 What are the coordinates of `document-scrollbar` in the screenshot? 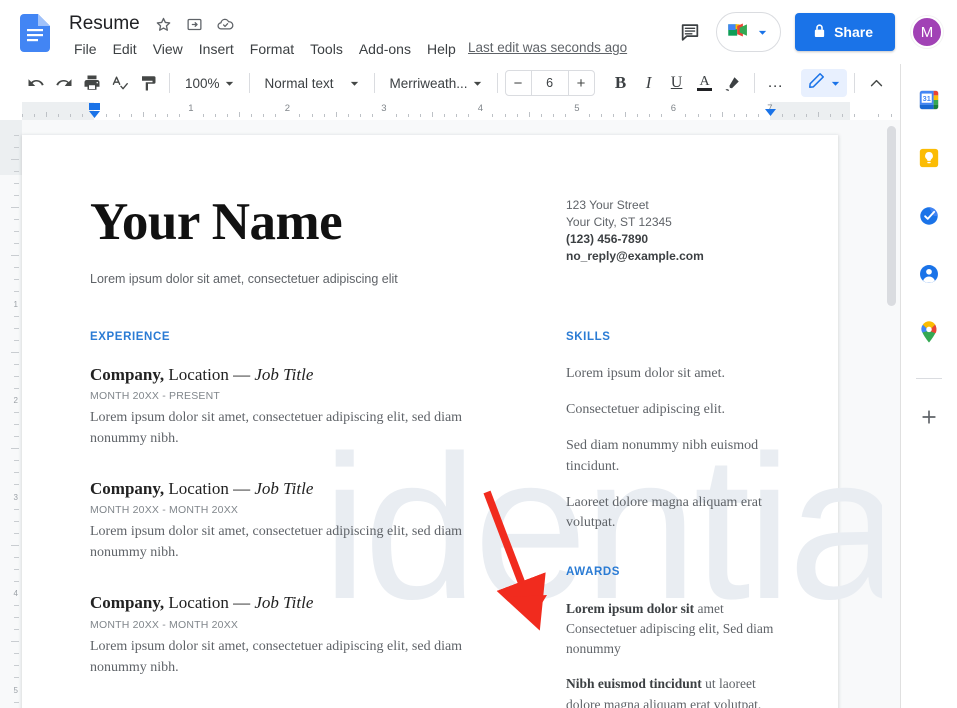 It's located at (891, 411).